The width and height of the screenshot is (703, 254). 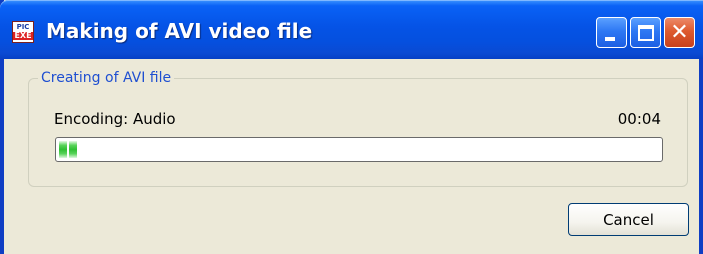 I want to click on close-button: ✕, so click(x=679, y=32).